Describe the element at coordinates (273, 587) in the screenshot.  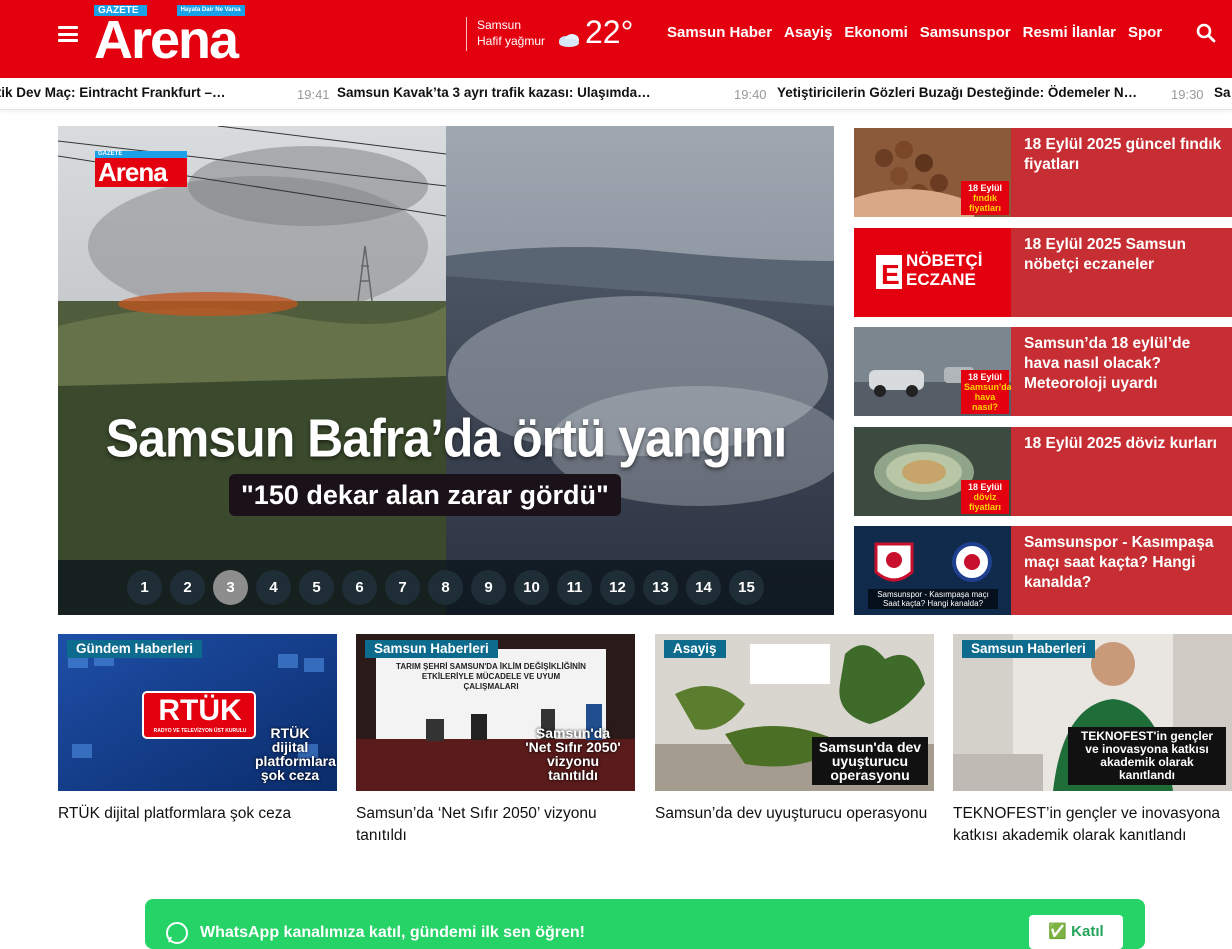
I see `slider-page-4: 4` at that location.